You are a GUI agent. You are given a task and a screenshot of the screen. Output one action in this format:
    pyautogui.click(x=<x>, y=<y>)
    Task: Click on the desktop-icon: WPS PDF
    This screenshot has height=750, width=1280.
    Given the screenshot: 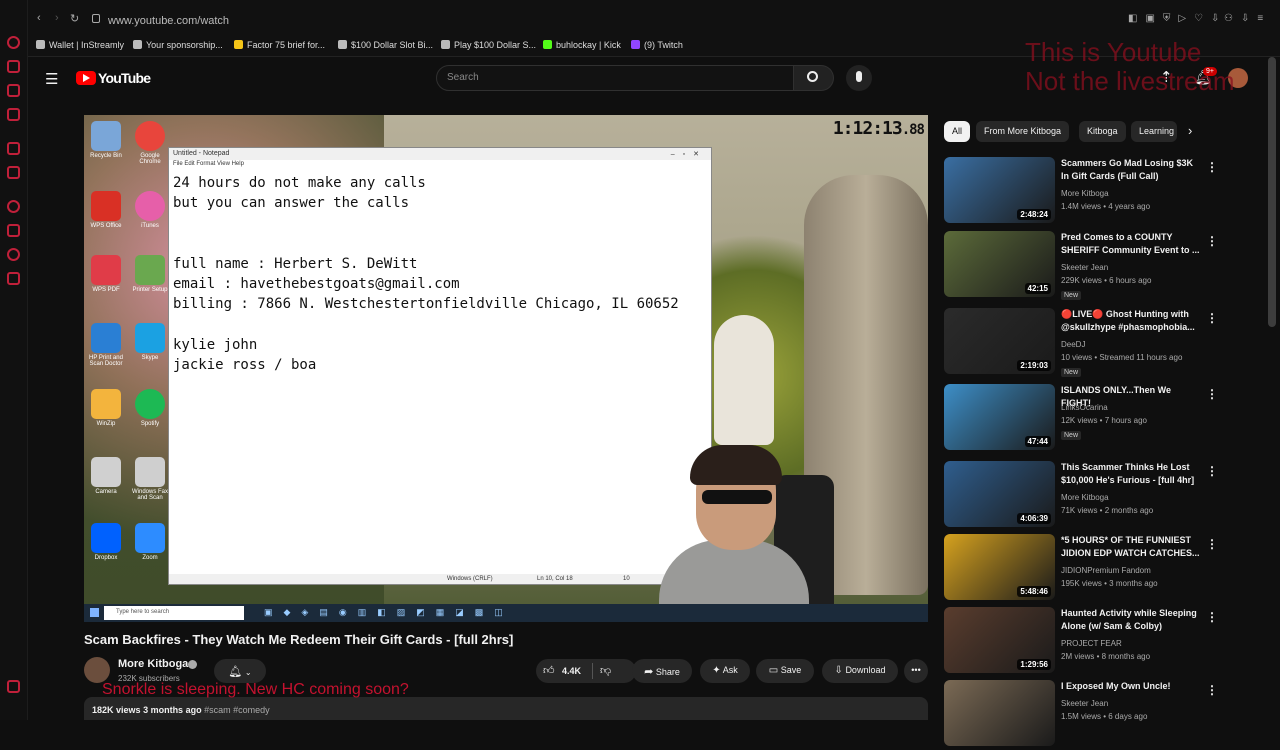 What is the action you would take?
    pyautogui.click(x=106, y=274)
    